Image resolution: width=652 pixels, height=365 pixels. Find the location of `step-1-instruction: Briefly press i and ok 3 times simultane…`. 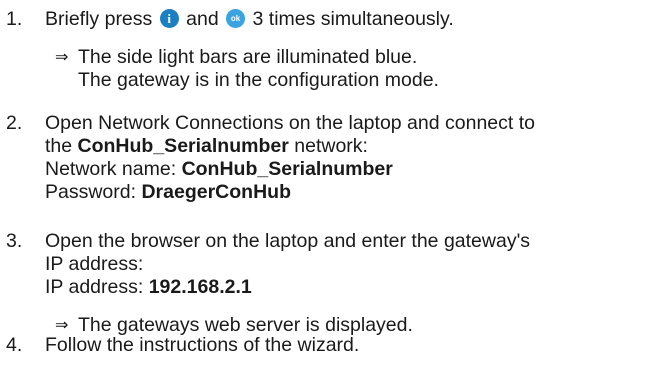

step-1-instruction: Briefly press i and ok 3 times simultane… is located at coordinates (249, 19).